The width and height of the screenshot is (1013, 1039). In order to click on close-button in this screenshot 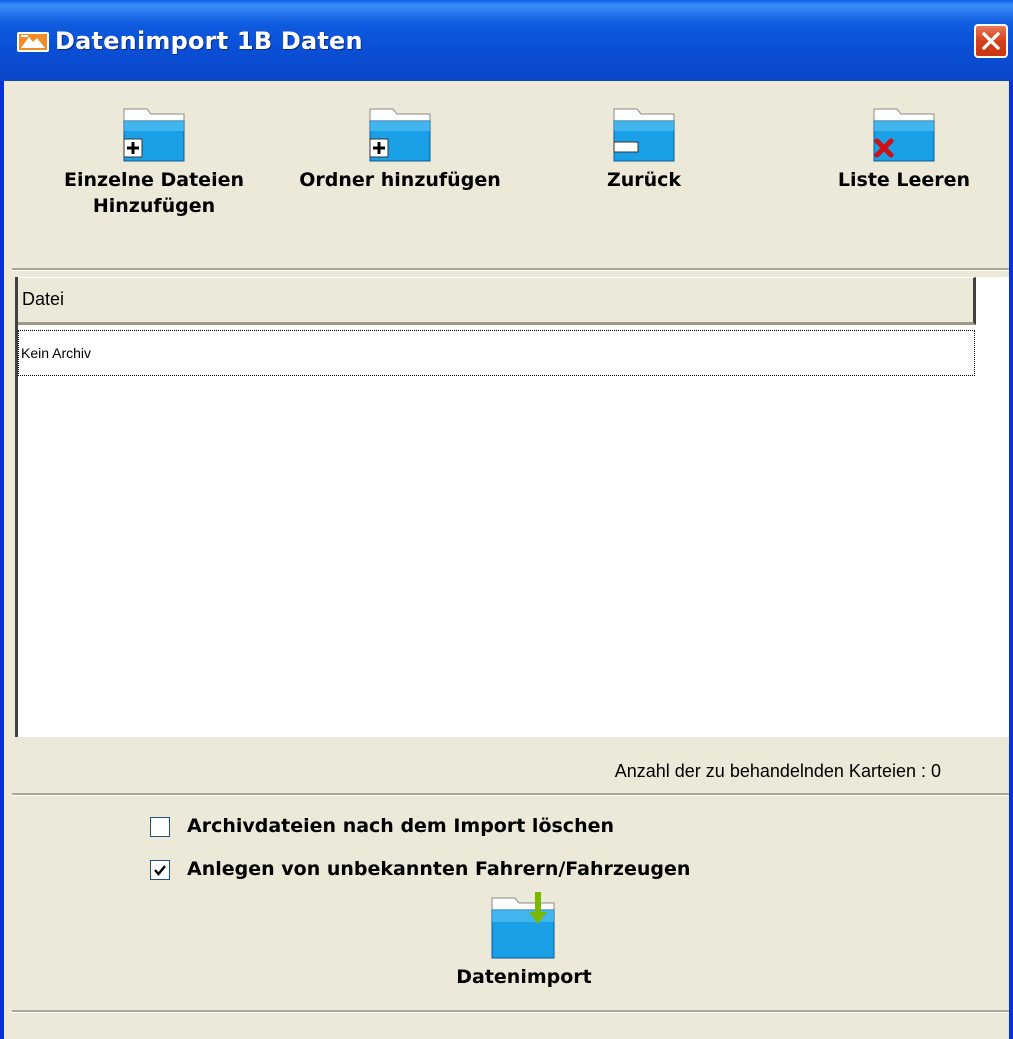, I will do `click(991, 41)`.